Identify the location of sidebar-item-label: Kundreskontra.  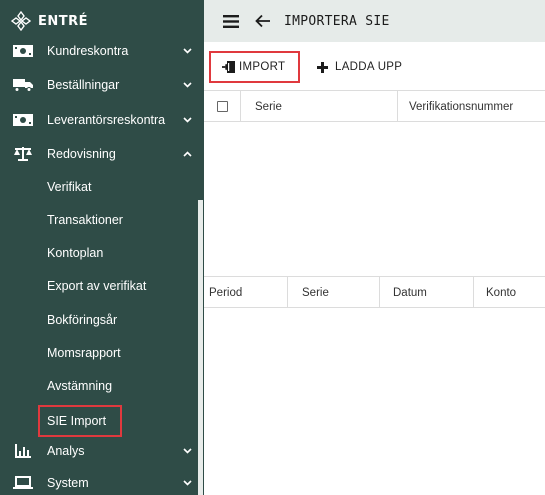
(88, 51).